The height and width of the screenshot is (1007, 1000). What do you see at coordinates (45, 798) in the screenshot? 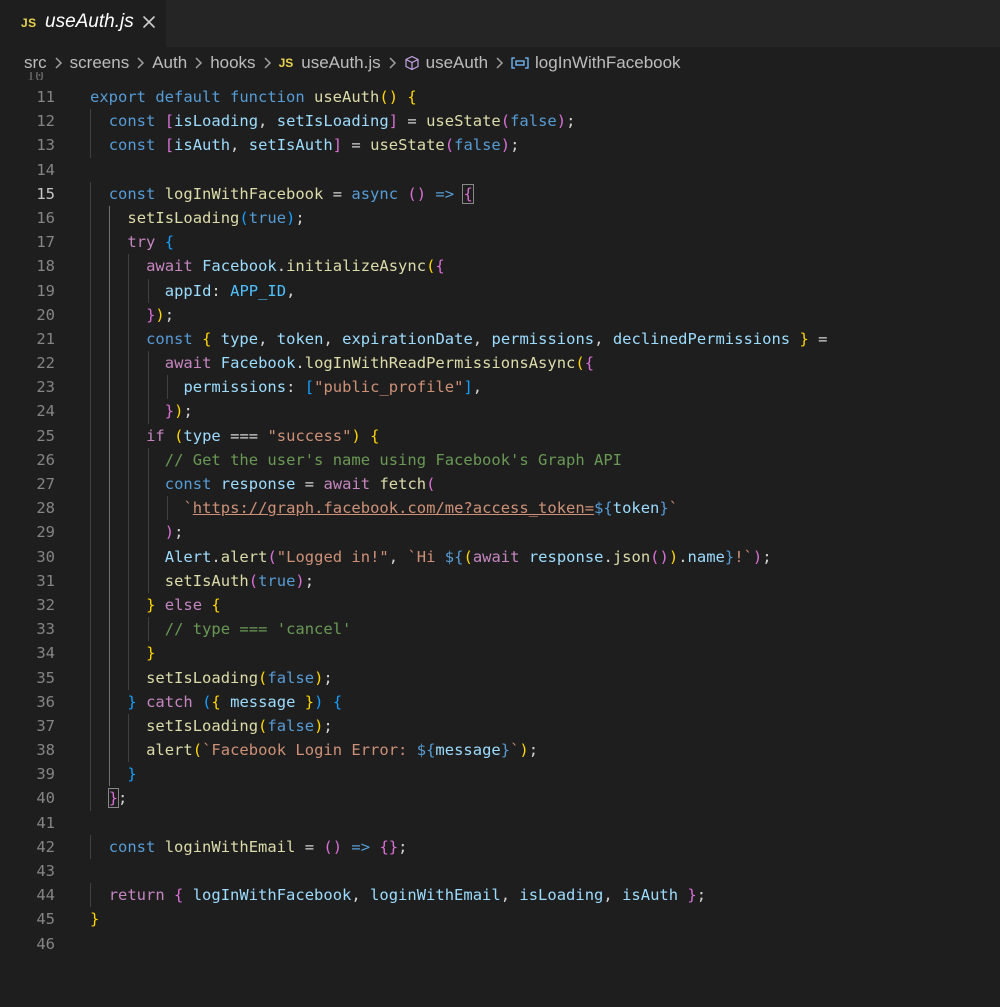
I see `line-number: 40` at bounding box center [45, 798].